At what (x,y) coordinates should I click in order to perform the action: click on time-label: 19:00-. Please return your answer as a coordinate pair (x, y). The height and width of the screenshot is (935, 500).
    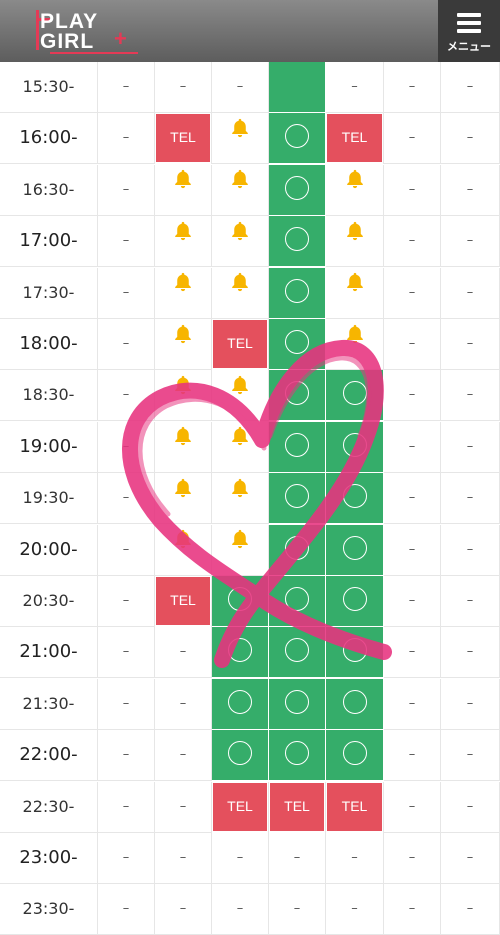
    Looking at the image, I should click on (49, 447).